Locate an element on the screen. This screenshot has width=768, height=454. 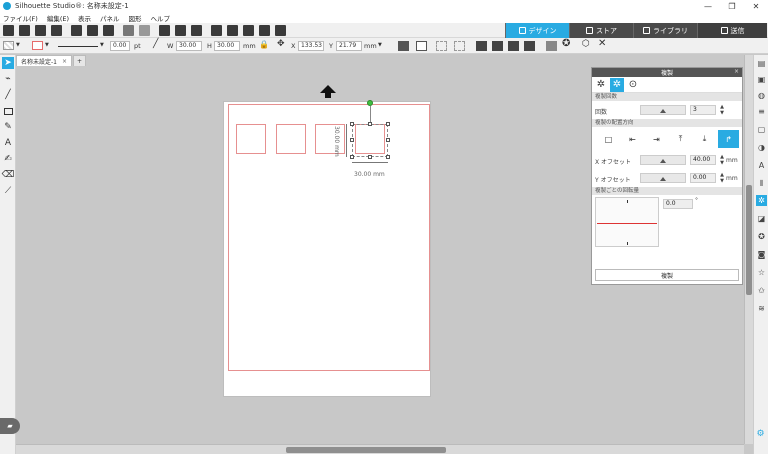
count-slider is located at coordinates (663, 110).